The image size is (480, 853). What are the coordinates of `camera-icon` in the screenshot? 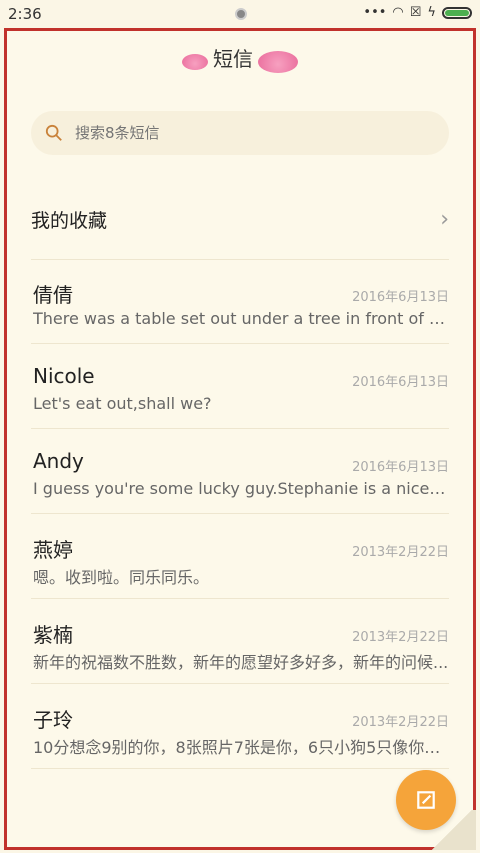 It's located at (241, 14).